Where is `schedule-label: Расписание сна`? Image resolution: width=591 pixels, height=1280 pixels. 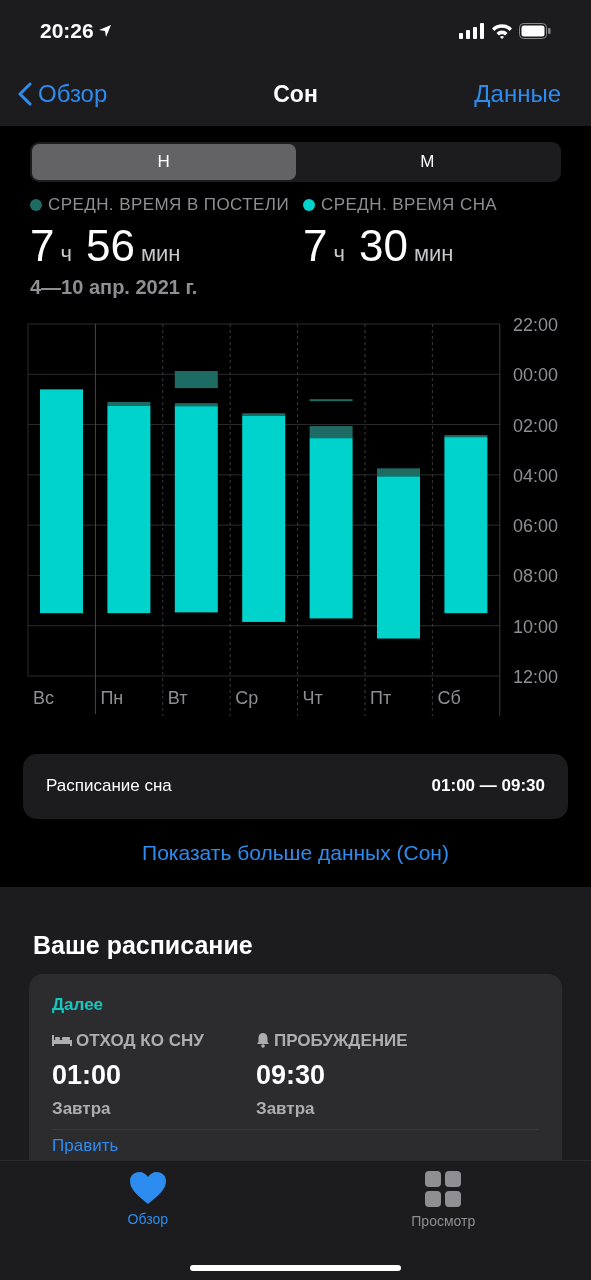
schedule-label: Расписание сна is located at coordinates (109, 786).